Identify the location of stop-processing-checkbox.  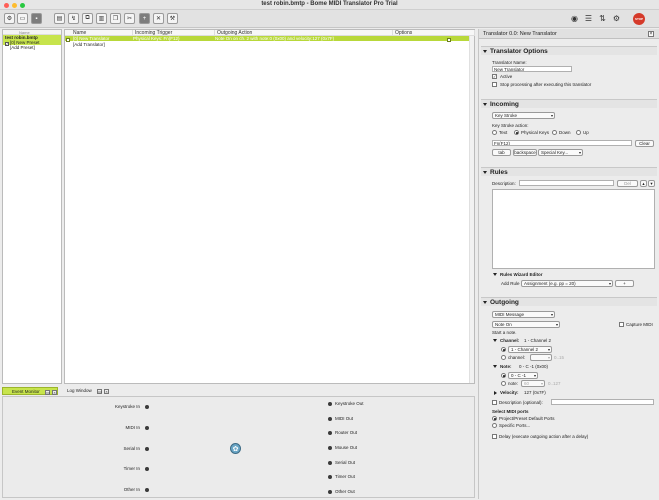
(494, 84).